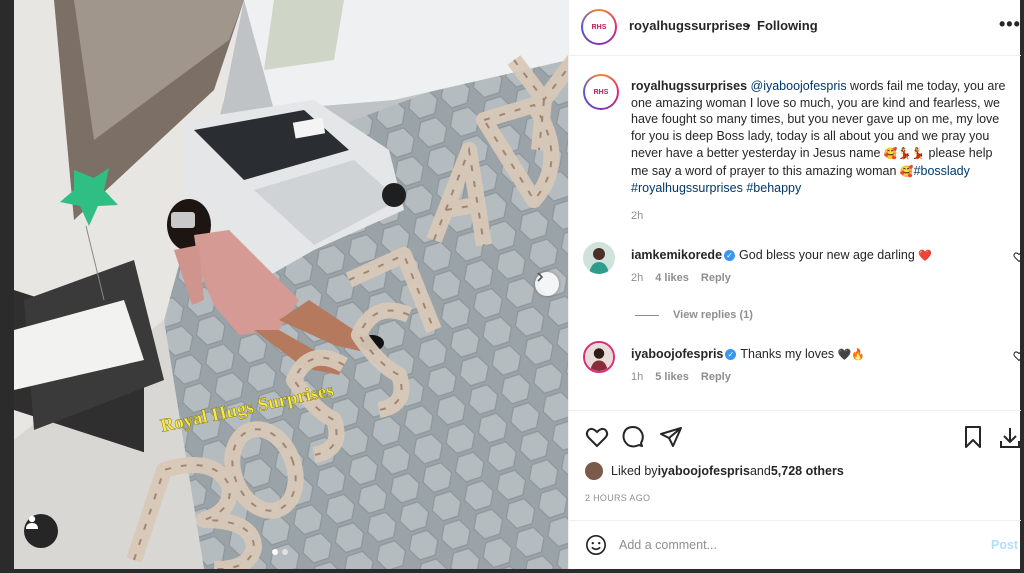 This screenshot has width=1024, height=573. What do you see at coordinates (637, 216) in the screenshot?
I see `caption-timestamp: 2h` at bounding box center [637, 216].